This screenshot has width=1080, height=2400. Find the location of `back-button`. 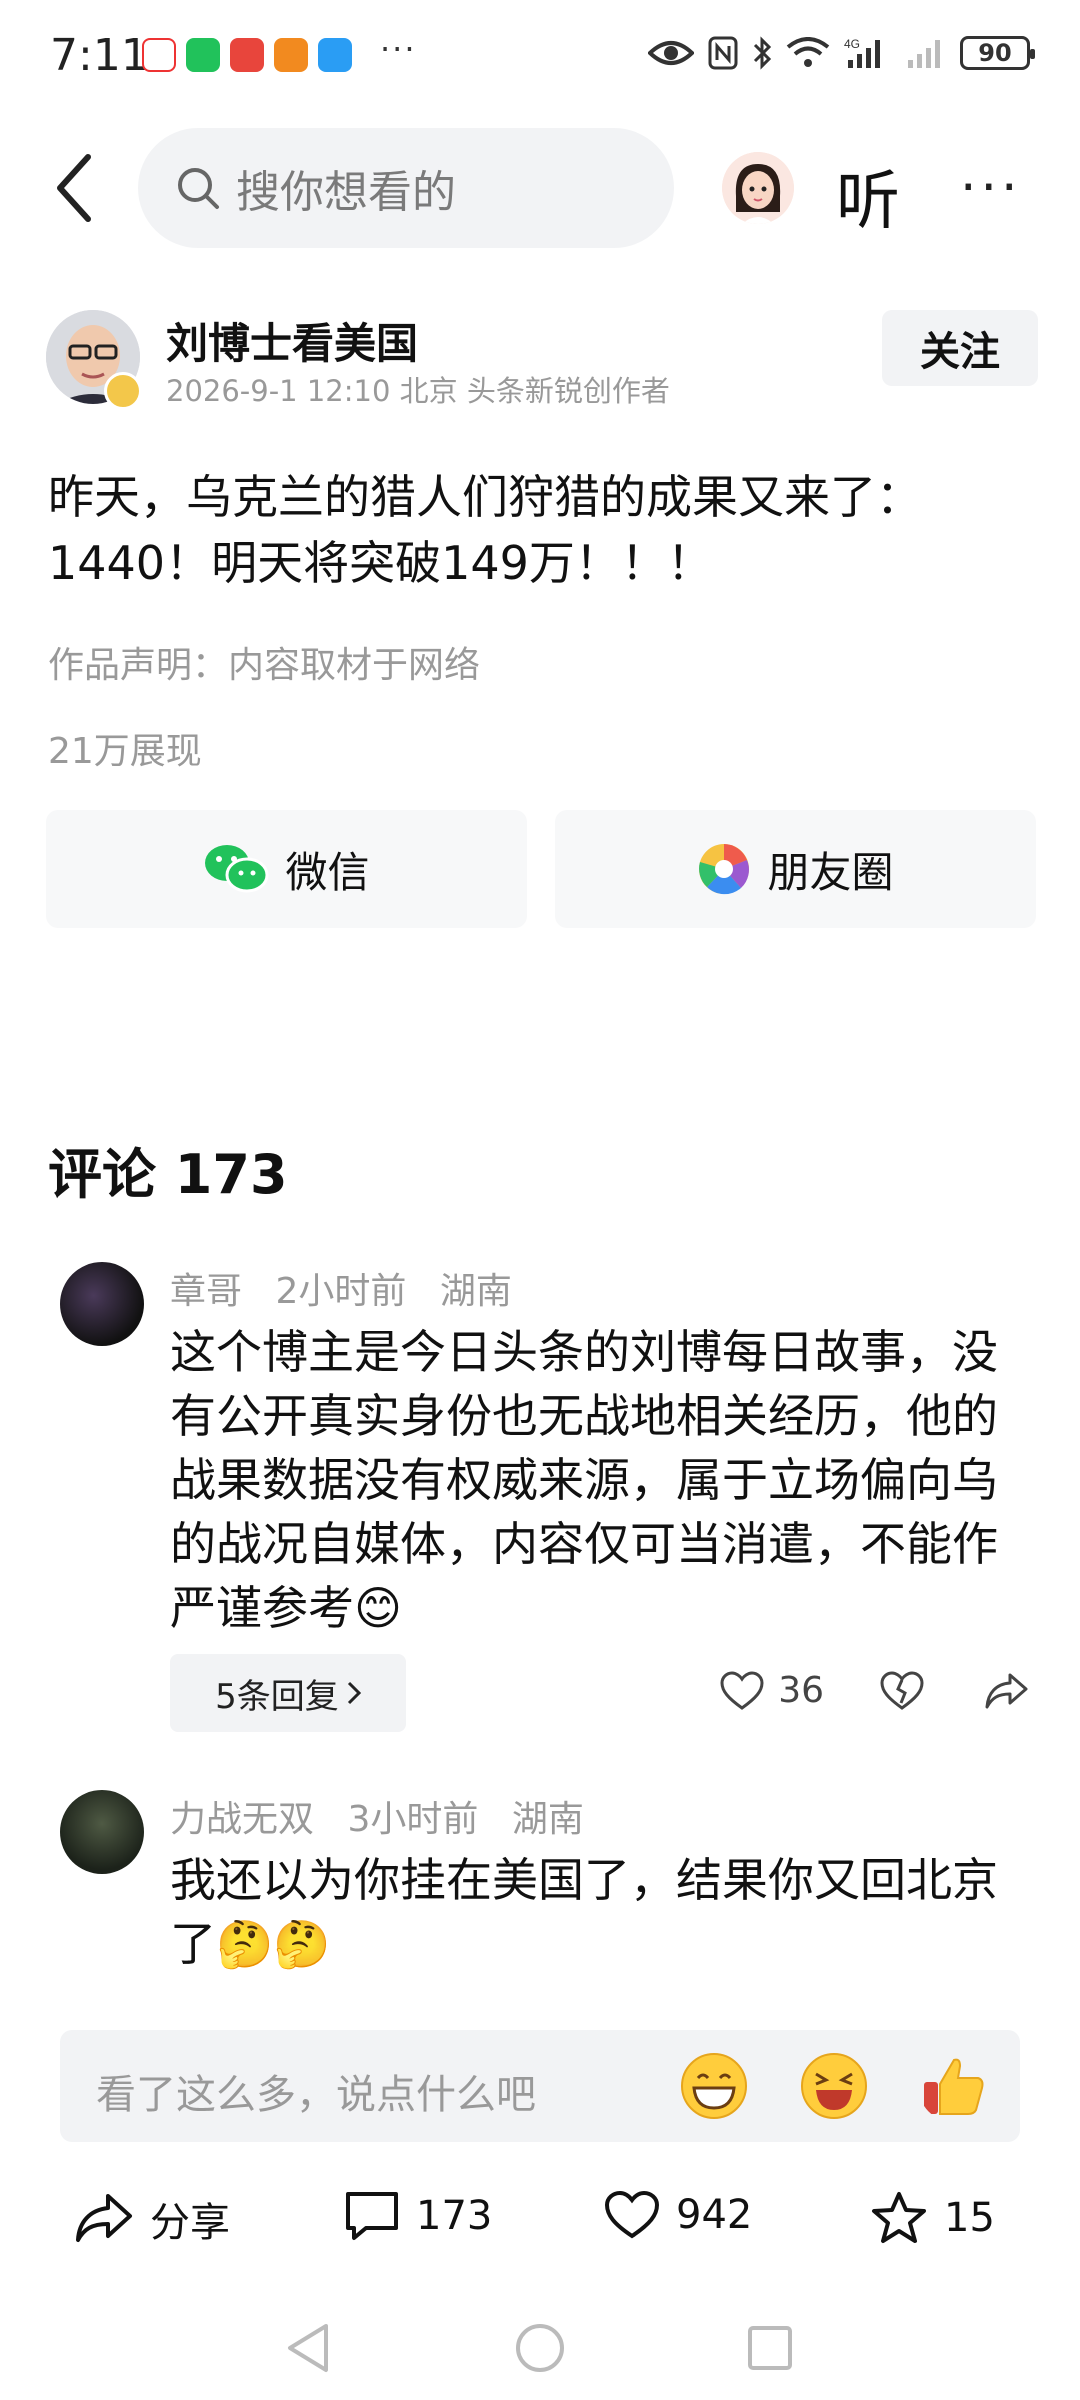

back-button is located at coordinates (74, 188).